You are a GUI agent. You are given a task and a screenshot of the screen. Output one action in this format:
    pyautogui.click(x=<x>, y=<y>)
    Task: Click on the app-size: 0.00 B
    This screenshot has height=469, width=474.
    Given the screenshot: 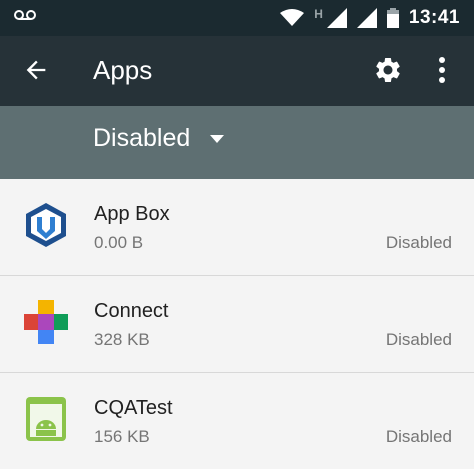 What is the action you would take?
    pyautogui.click(x=119, y=242)
    